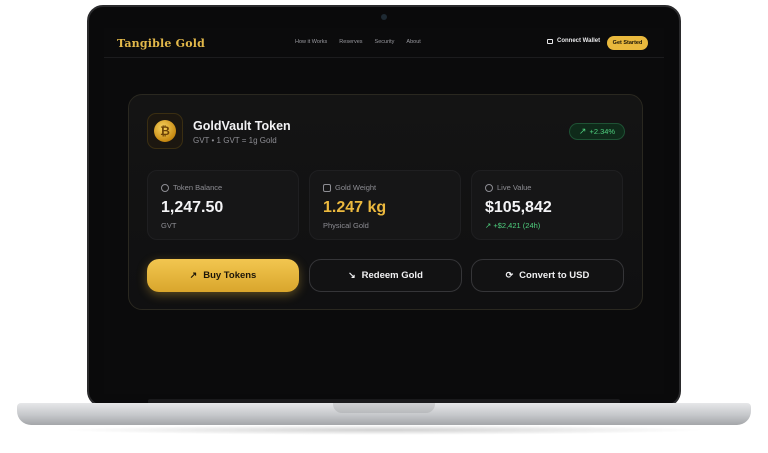 The image size is (768, 453). Describe the element at coordinates (352, 275) in the screenshot. I see `arrow-down-right-icon: ↘` at that location.